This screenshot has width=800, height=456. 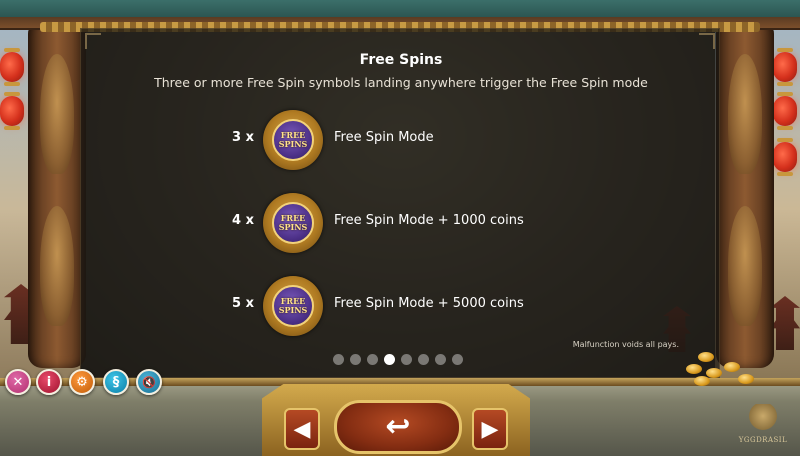 I want to click on back-to-game-button: ↩, so click(x=398, y=427).